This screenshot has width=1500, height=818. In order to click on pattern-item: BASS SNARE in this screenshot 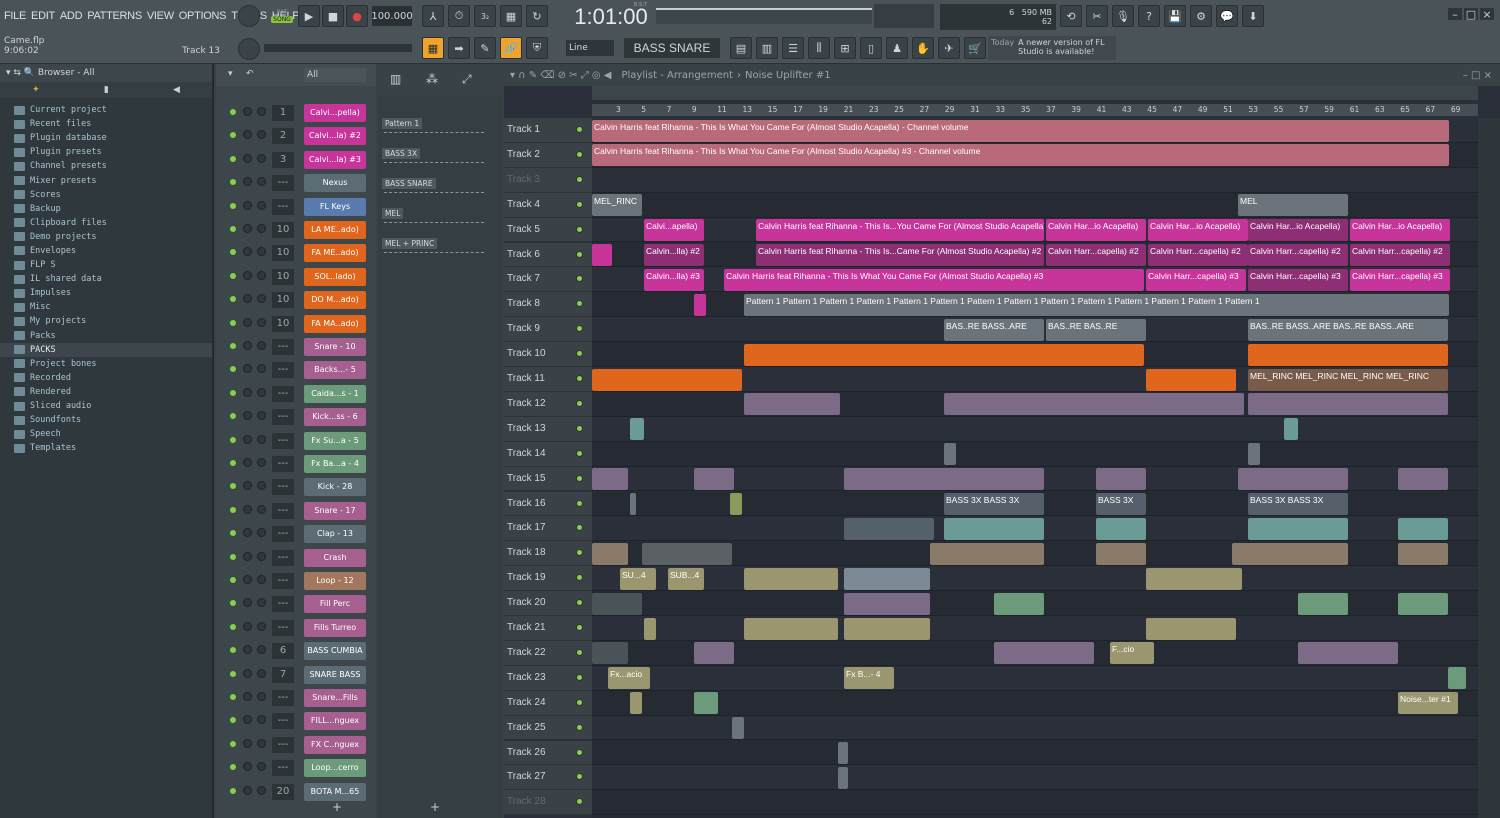, I will do `click(434, 191)`.